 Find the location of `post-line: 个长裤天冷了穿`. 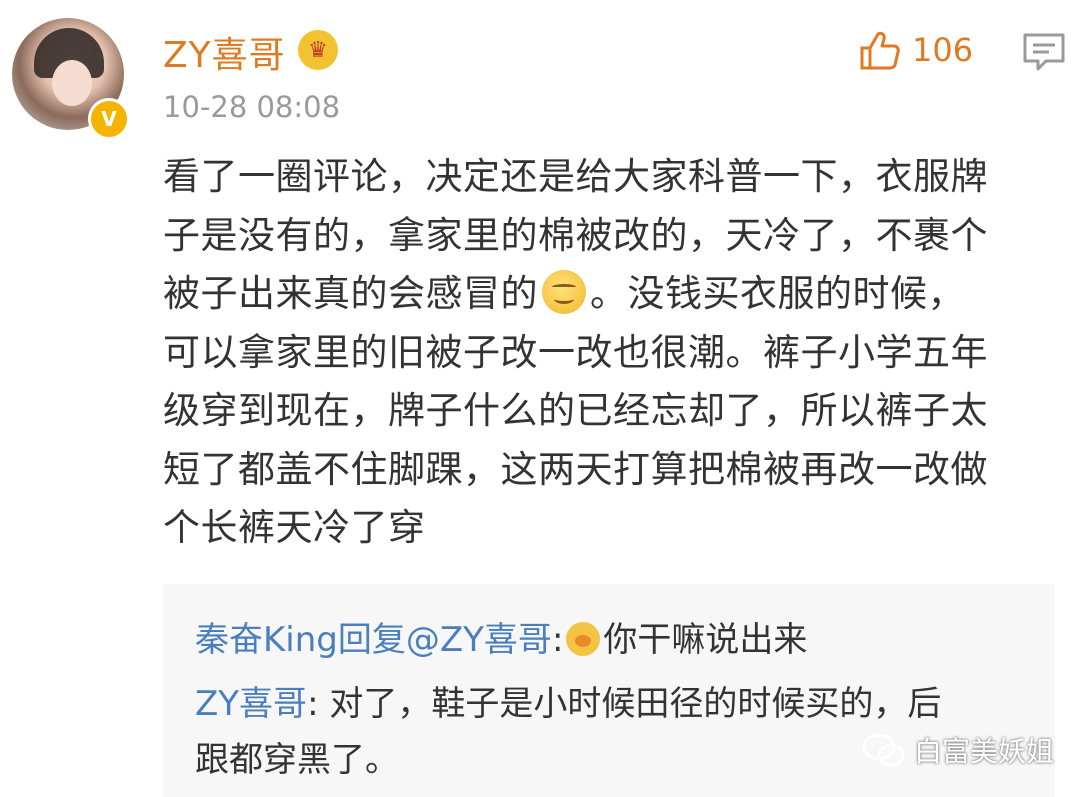

post-line: 个长裤天冷了穿 is located at coordinates (294, 527).